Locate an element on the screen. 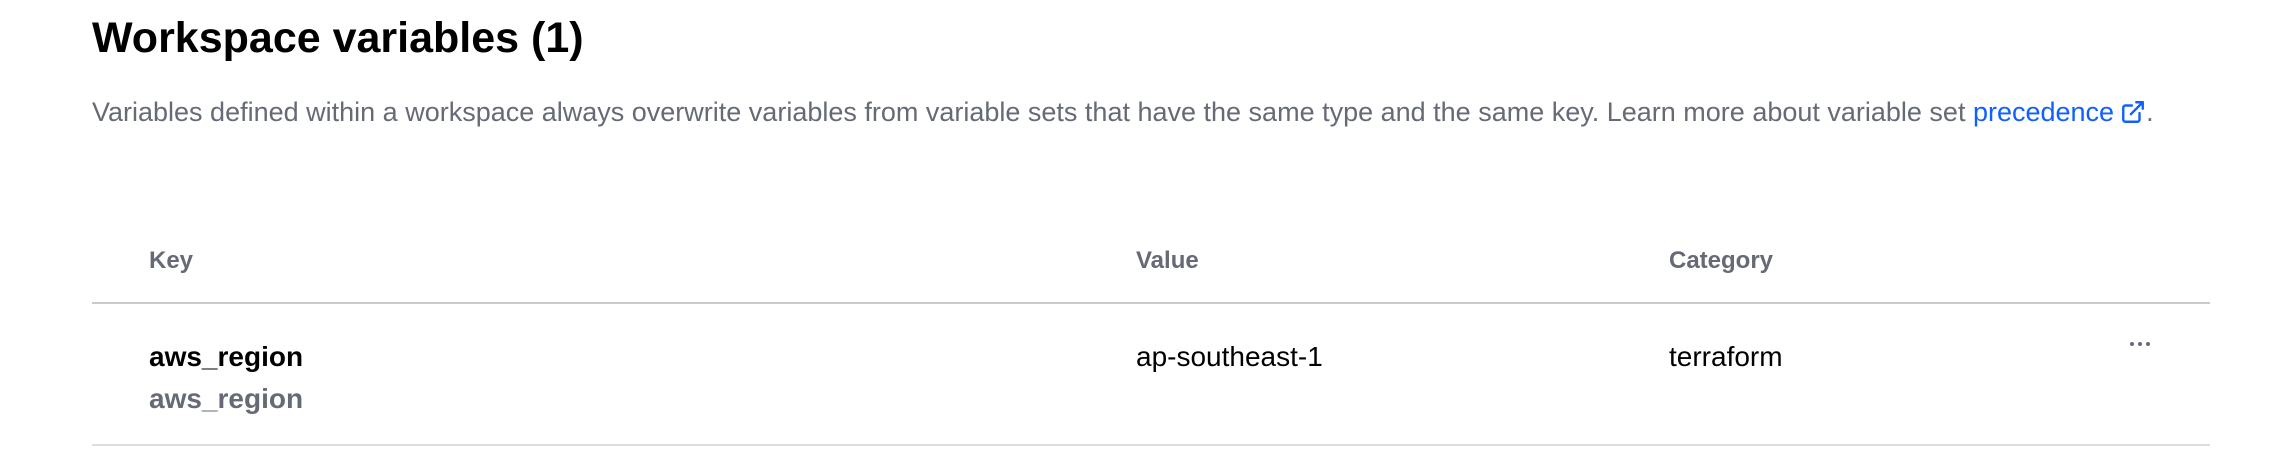 The image size is (2284, 466). table-header: Key Value Category is located at coordinates (1151, 267).